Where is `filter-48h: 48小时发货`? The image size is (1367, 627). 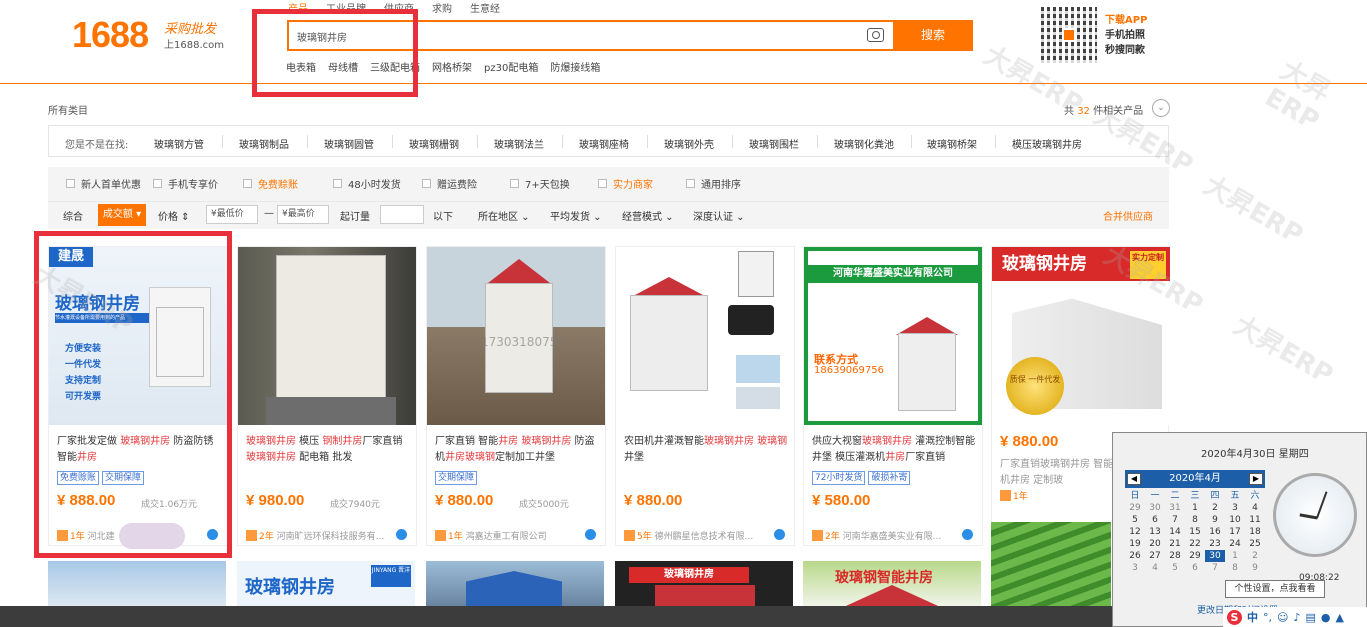 filter-48h: 48小时发货 is located at coordinates (367, 183).